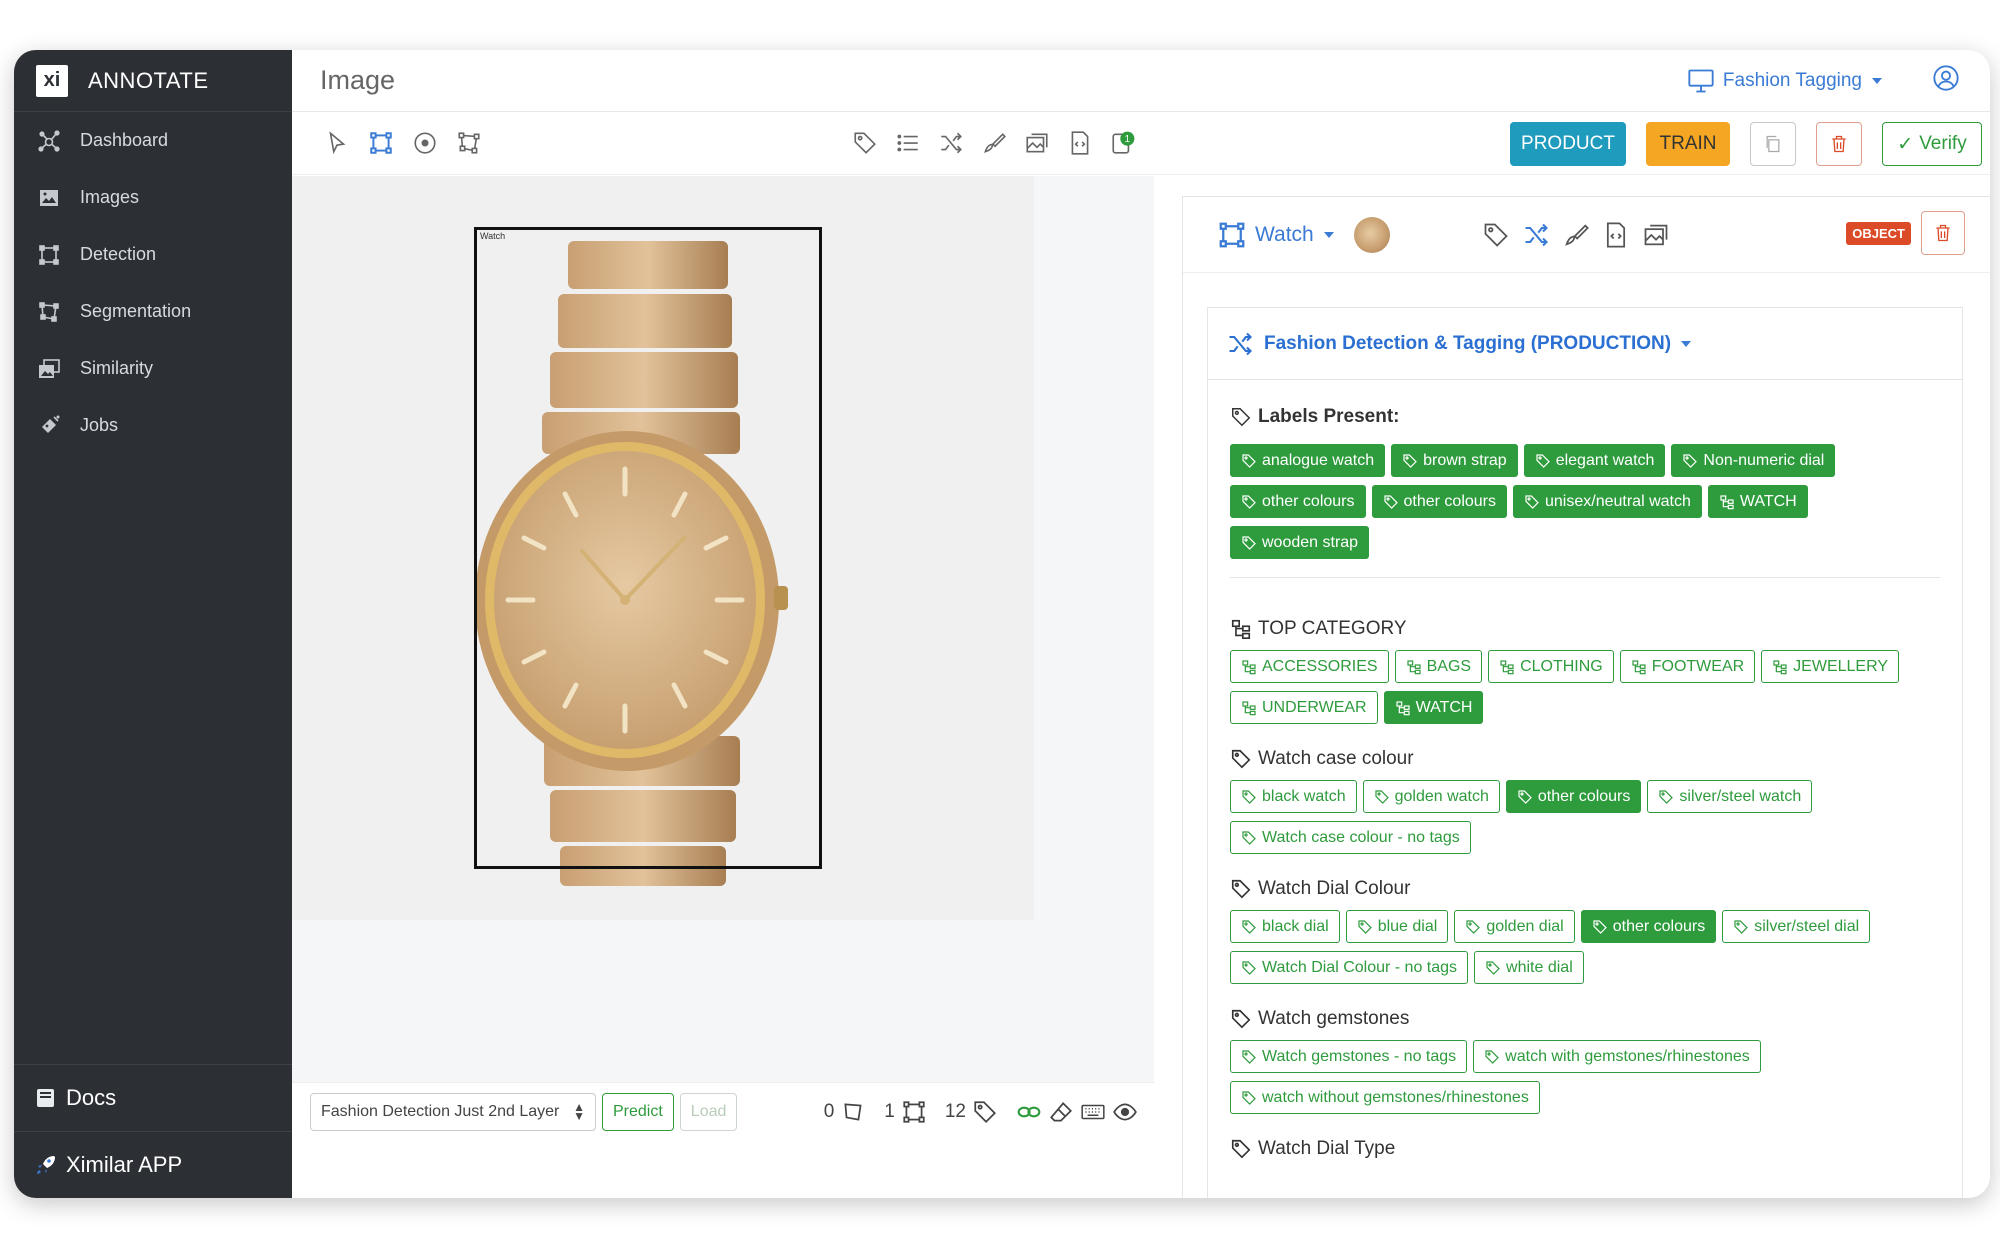 The width and height of the screenshot is (2000, 1240). I want to click on project-name: Fashion Tagging, so click(1792, 80).